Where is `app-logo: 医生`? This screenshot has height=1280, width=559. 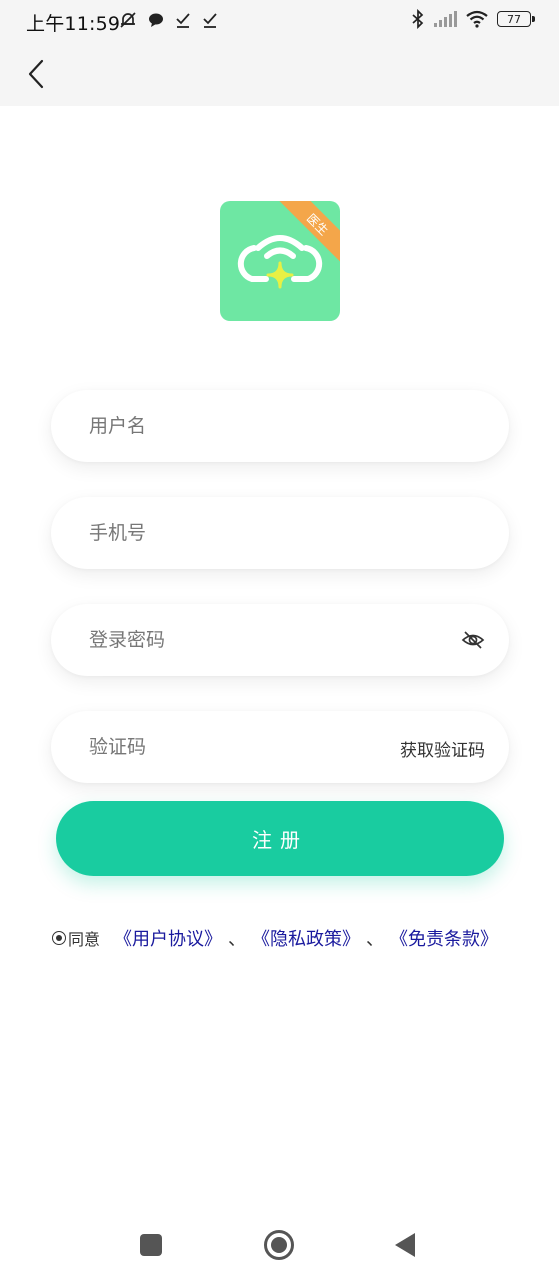
app-logo: 医生 is located at coordinates (280, 261).